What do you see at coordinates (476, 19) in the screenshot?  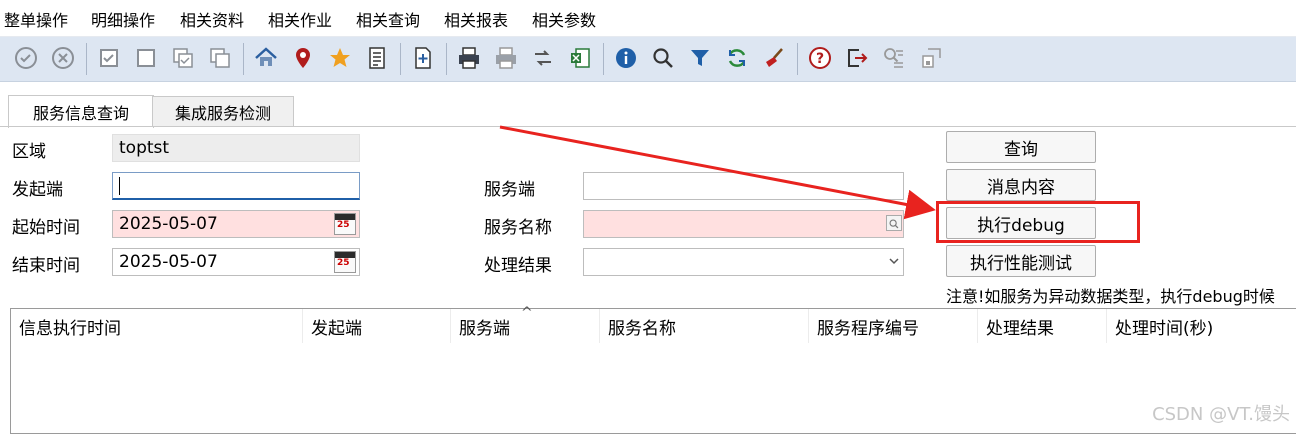 I see `menu-related-report: 相关报表` at bounding box center [476, 19].